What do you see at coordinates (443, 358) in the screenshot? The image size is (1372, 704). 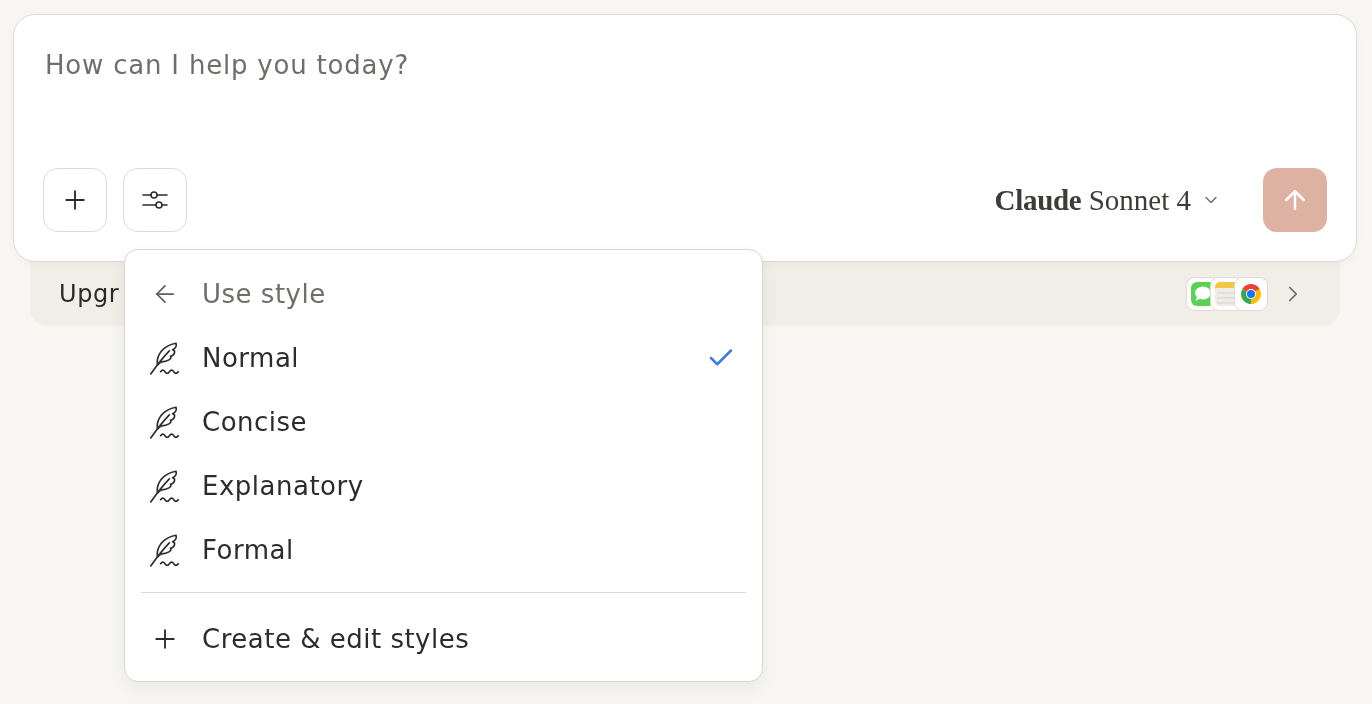 I see `style-option: Normal` at bounding box center [443, 358].